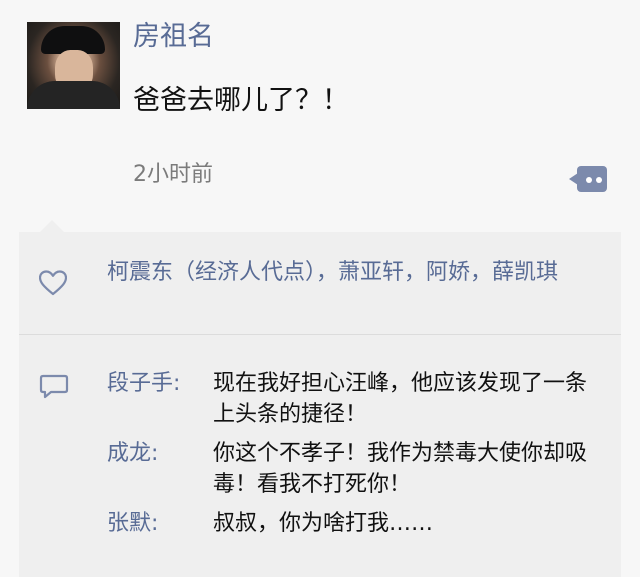  I want to click on more-button, so click(588, 179).